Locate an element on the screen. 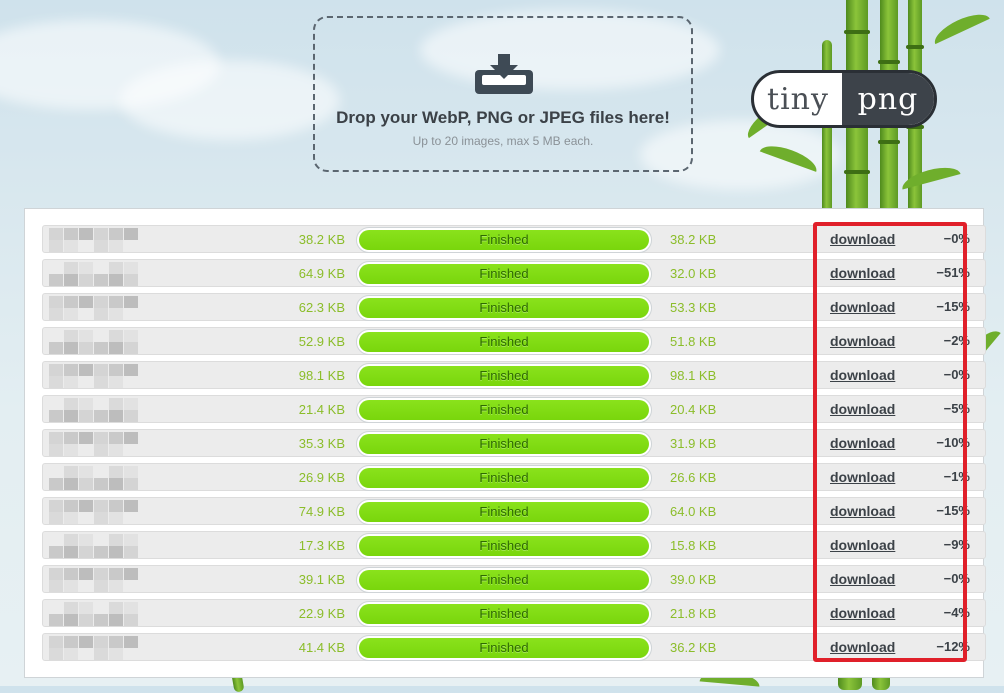  compressed-size: 53.3 KB is located at coordinates (693, 307).